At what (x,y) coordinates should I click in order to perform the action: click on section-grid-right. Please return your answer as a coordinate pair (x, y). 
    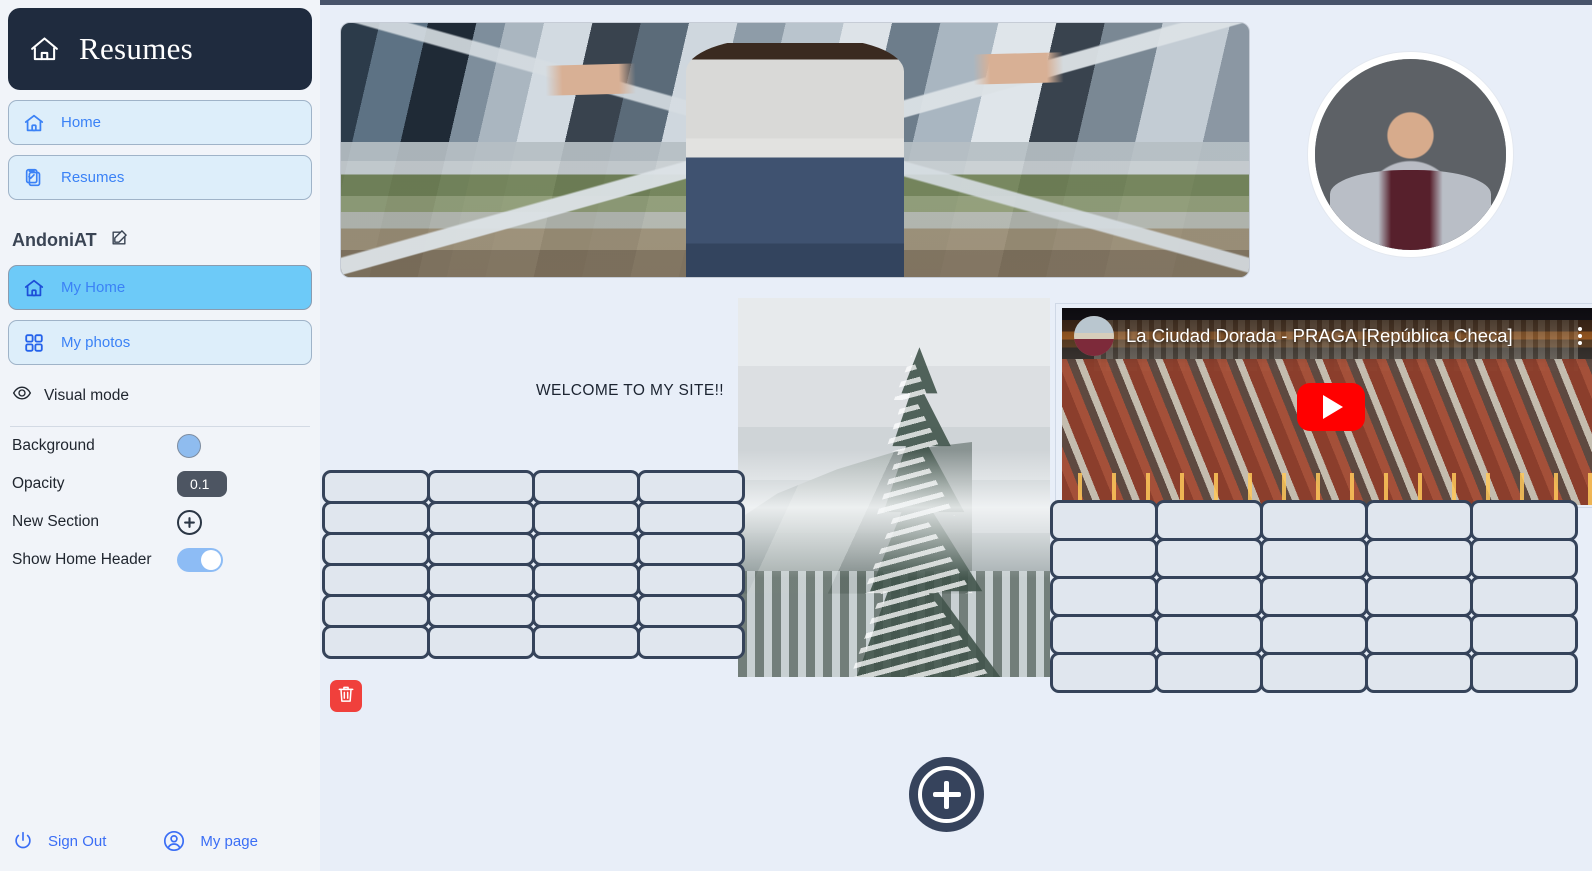
    Looking at the image, I should click on (1313, 596).